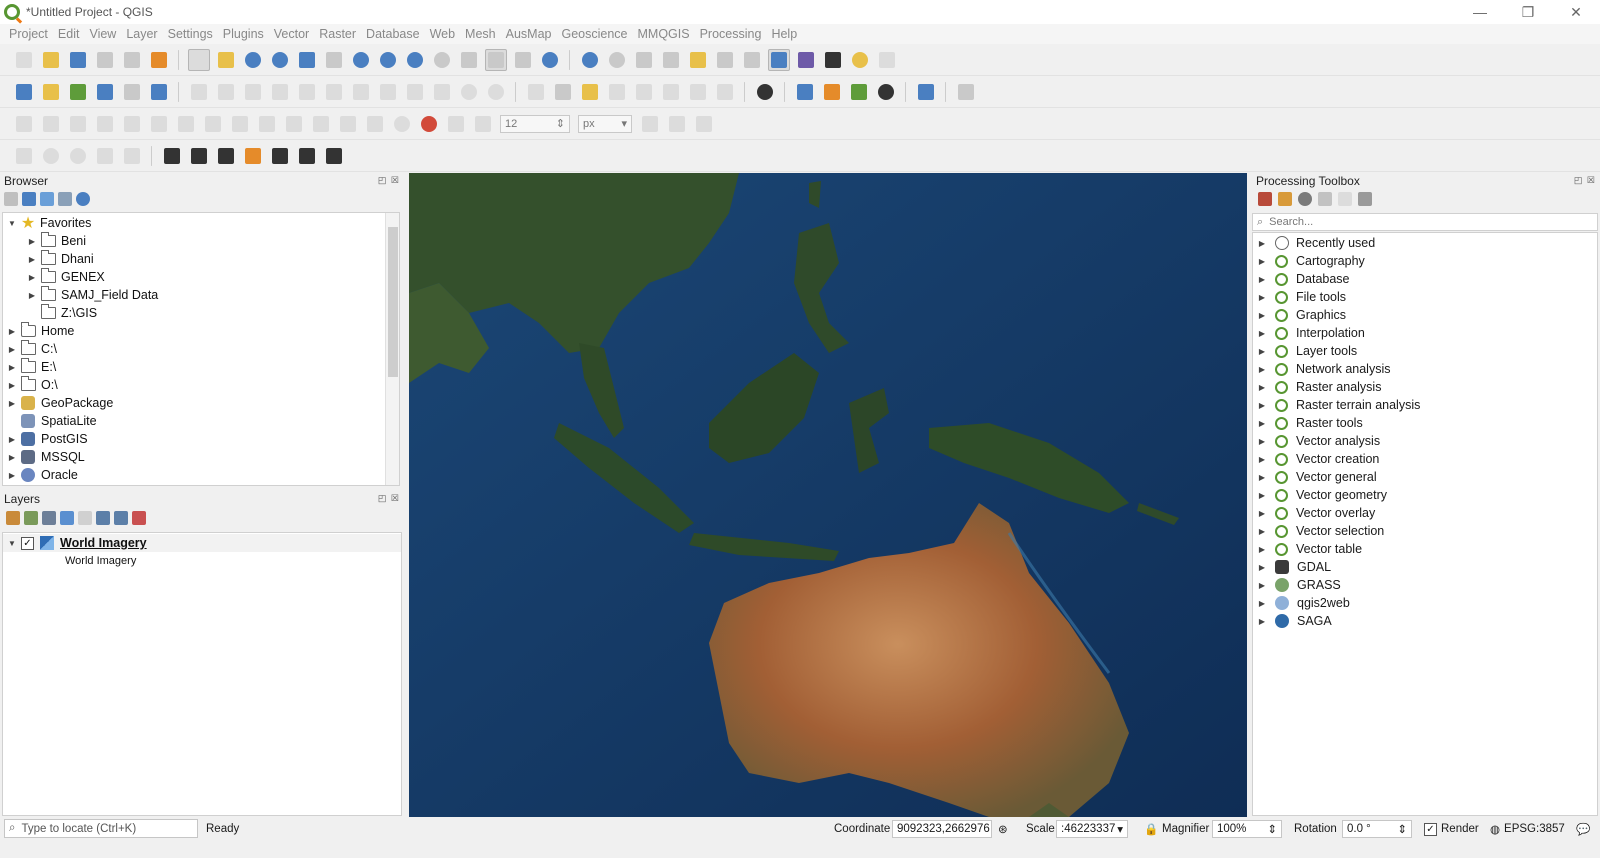 The width and height of the screenshot is (1600, 858). What do you see at coordinates (1292, 567) in the screenshot?
I see `proc-item-gdal: ▶ GDAL` at bounding box center [1292, 567].